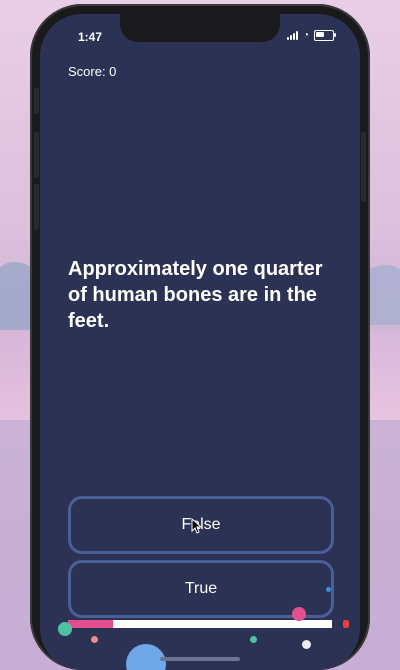 This screenshot has width=400, height=670. Describe the element at coordinates (196, 526) in the screenshot. I see `cursor-icon` at that location.